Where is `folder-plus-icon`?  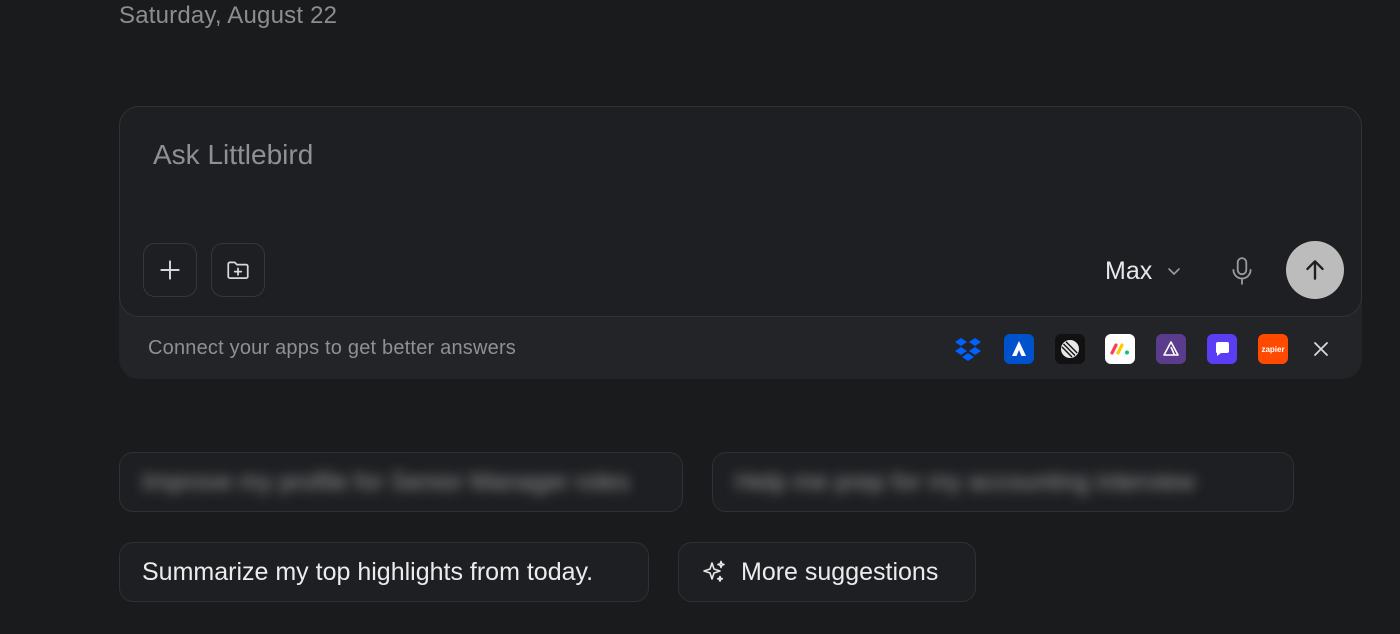 folder-plus-icon is located at coordinates (238, 270).